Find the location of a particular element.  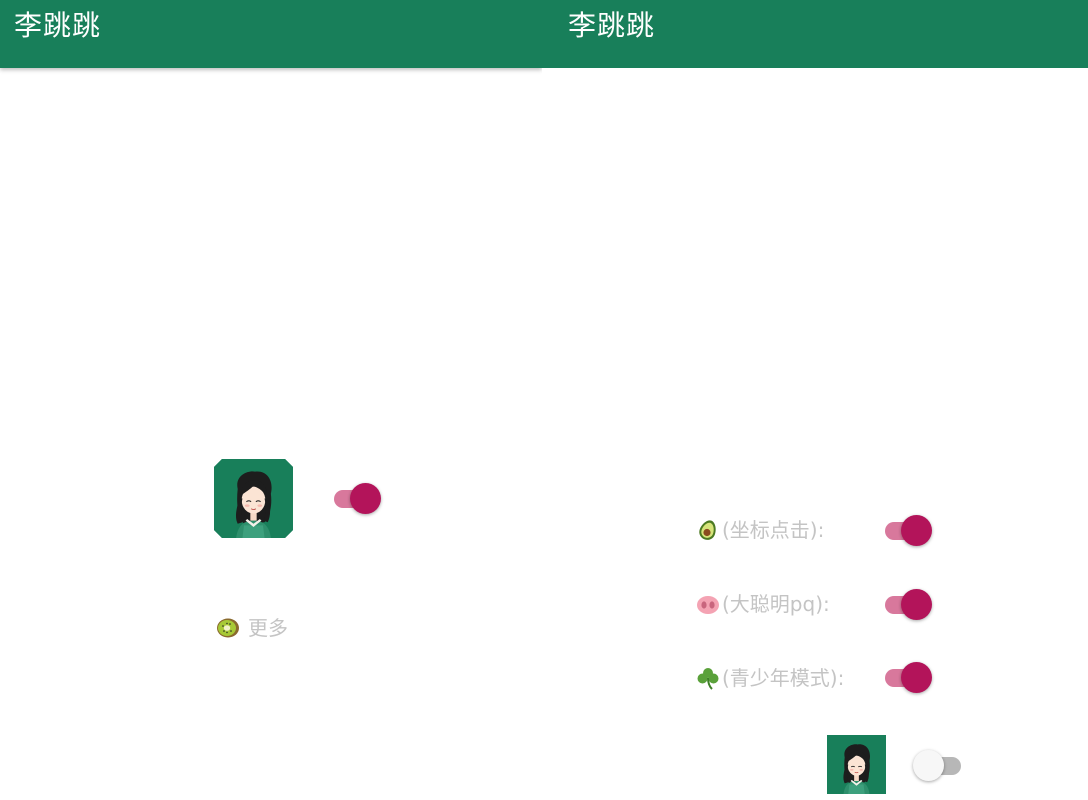

shamrock-icon is located at coordinates (708, 678).